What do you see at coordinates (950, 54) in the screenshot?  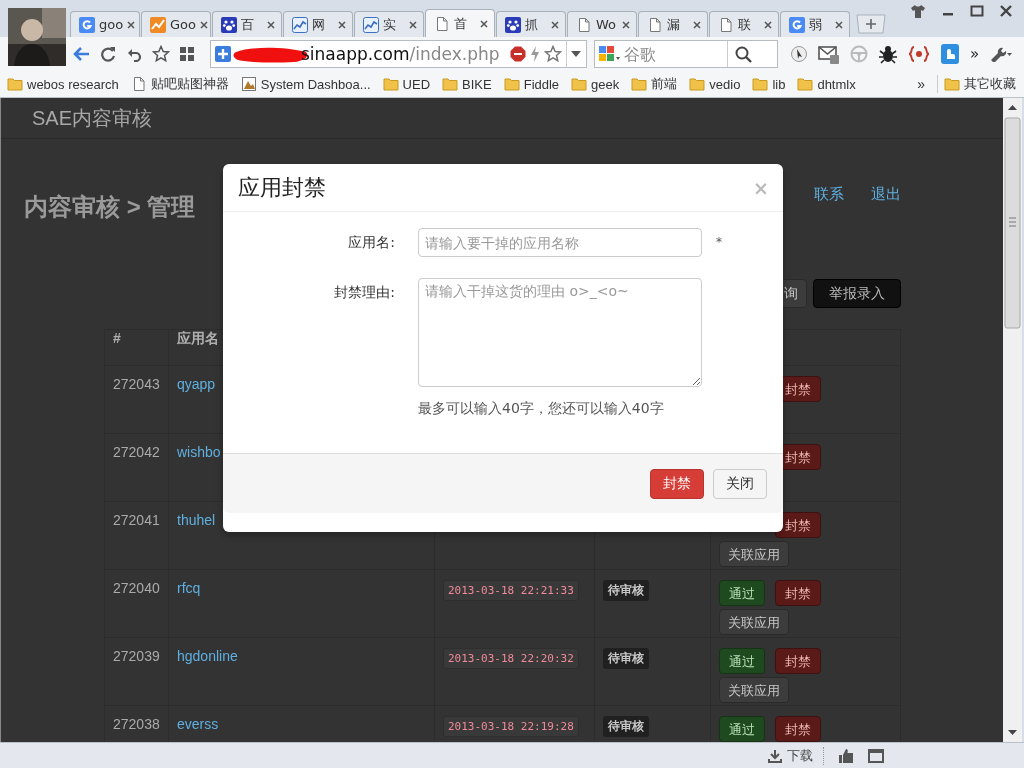 I see `hand-icon` at bounding box center [950, 54].